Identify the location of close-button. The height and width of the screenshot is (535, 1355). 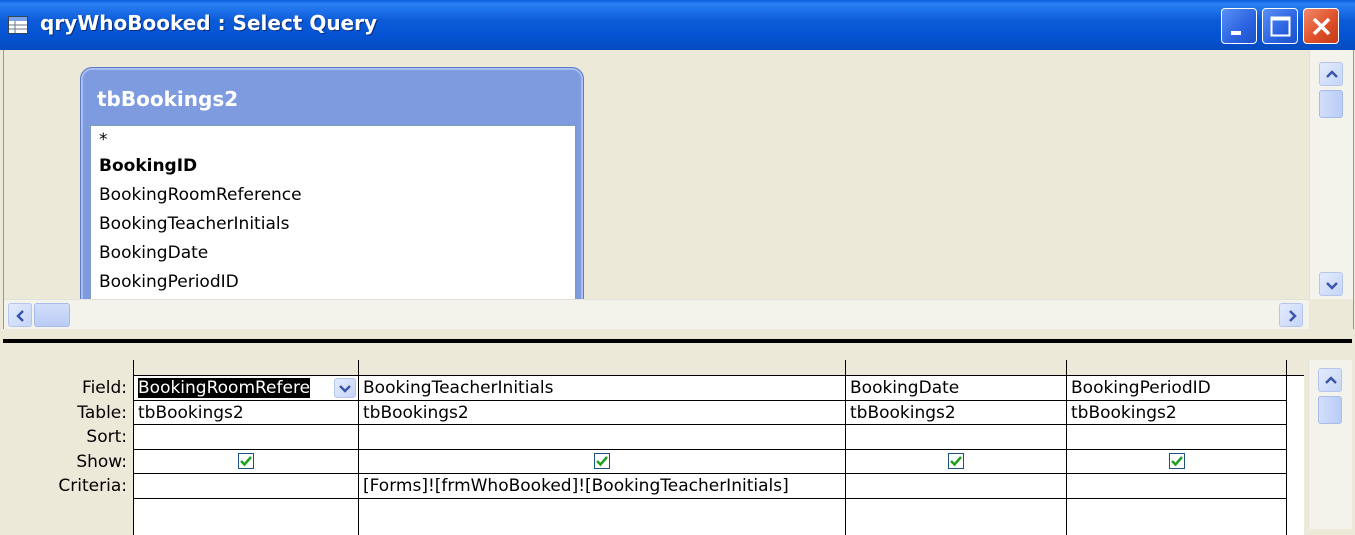
(1321, 26).